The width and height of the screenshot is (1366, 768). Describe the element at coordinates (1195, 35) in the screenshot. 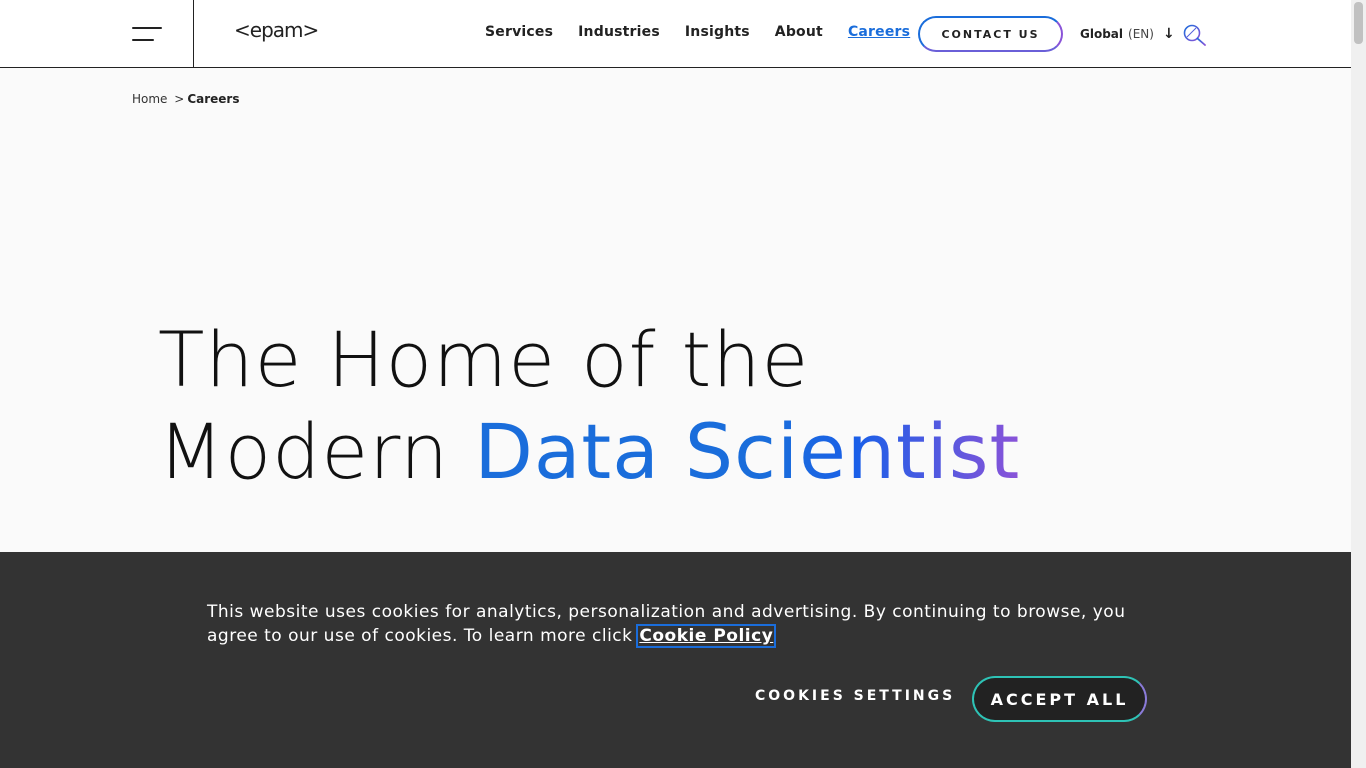

I see `search-icon` at that location.